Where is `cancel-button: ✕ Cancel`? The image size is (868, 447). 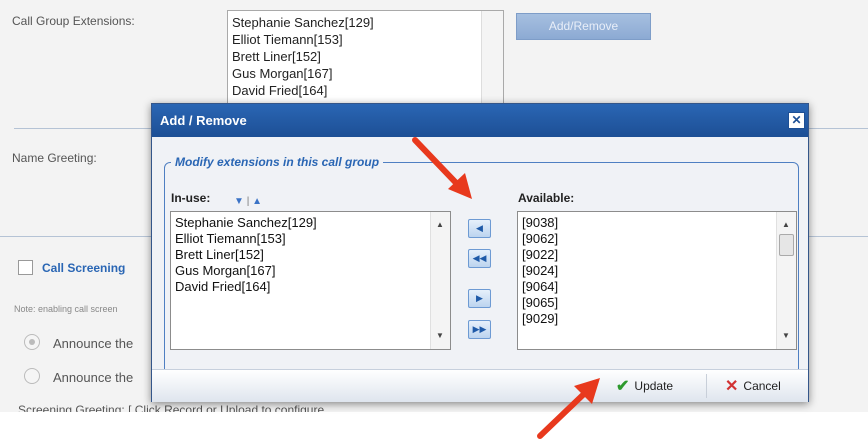
cancel-button: ✕ Cancel is located at coordinates (753, 386).